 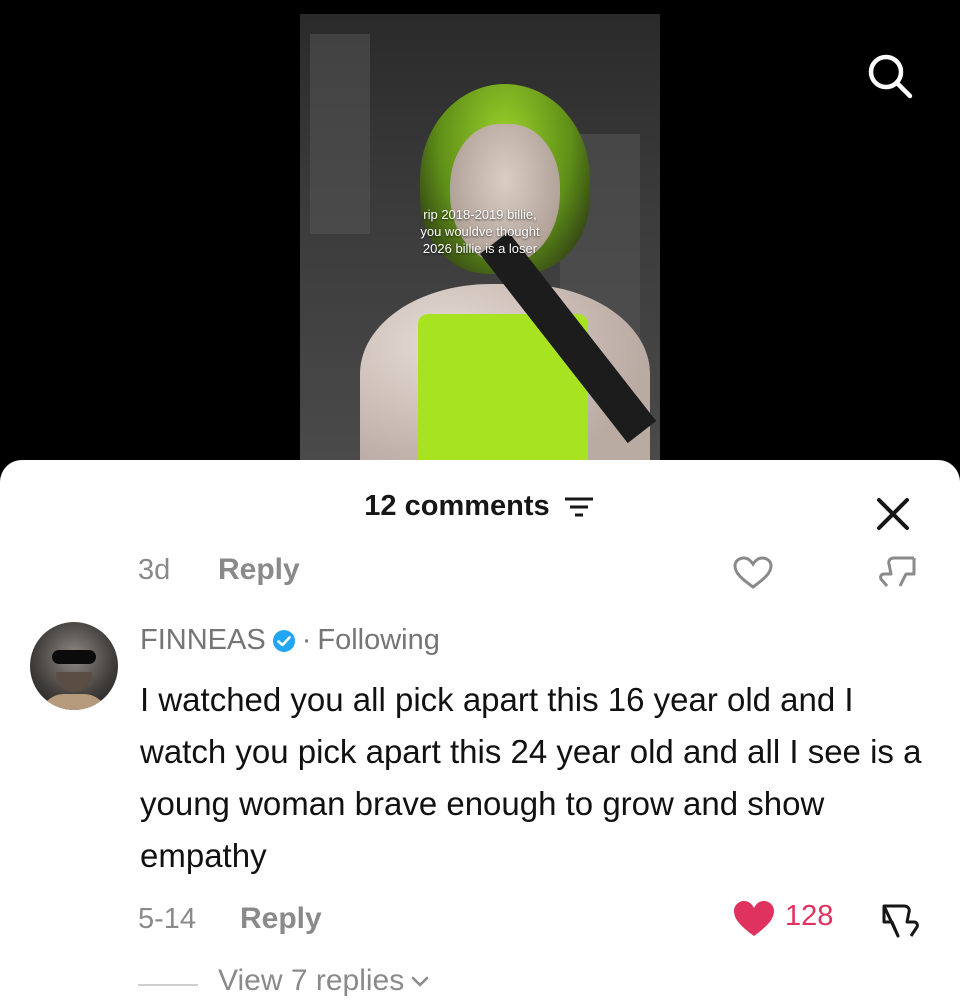 What do you see at coordinates (809, 916) in the screenshot?
I see `like-count: 128` at bounding box center [809, 916].